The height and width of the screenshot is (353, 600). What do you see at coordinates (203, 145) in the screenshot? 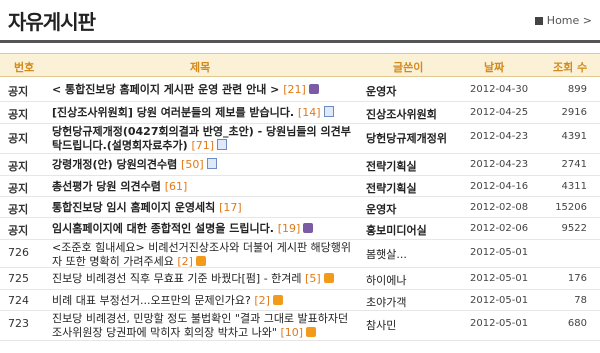
I see `comment-count: [71]` at bounding box center [203, 145].